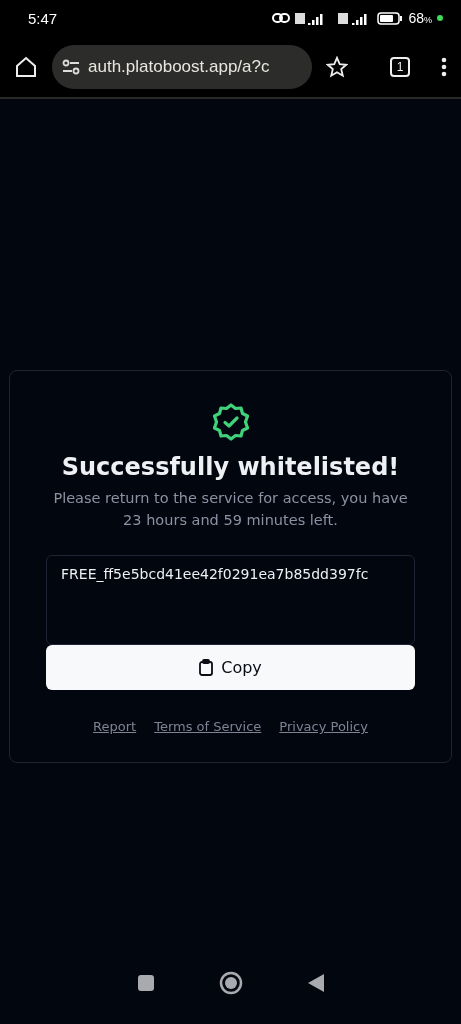 This screenshot has height=1024, width=461. I want to click on battery-icon, so click(390, 18).